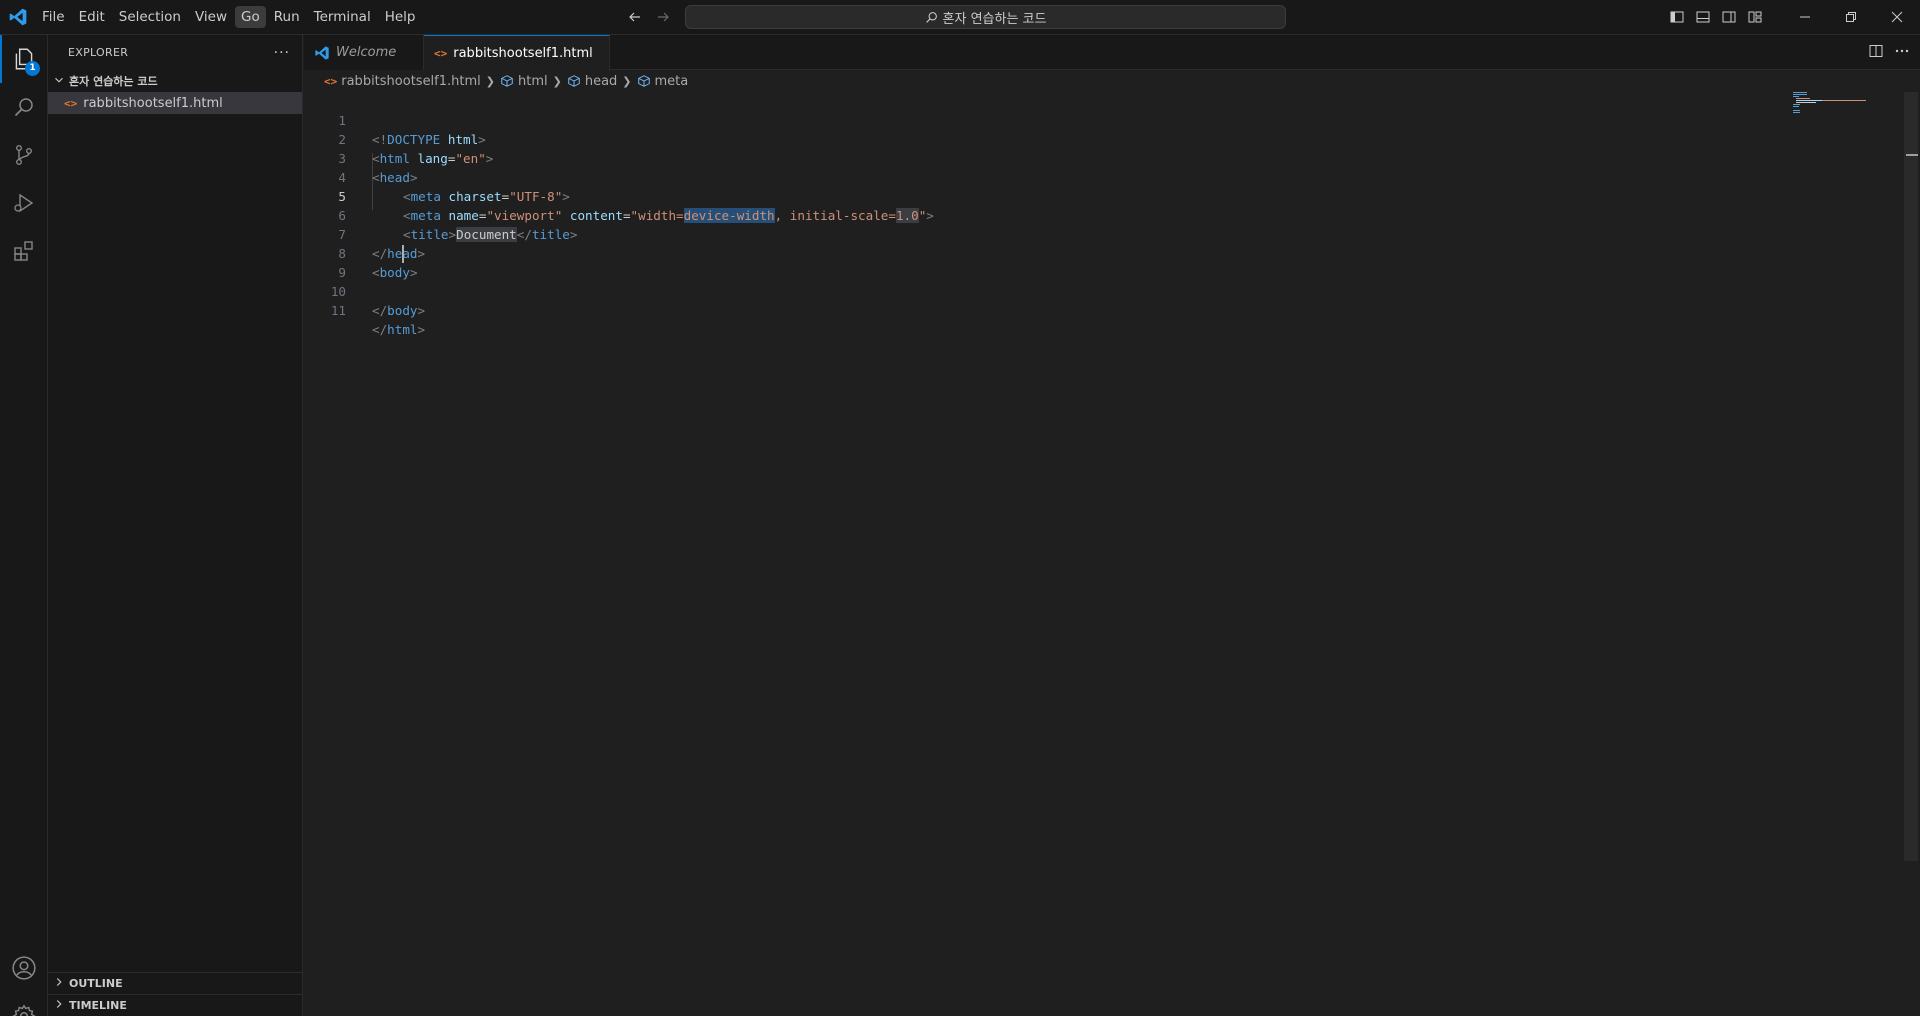  I want to click on restore-icon, so click(1851, 17).